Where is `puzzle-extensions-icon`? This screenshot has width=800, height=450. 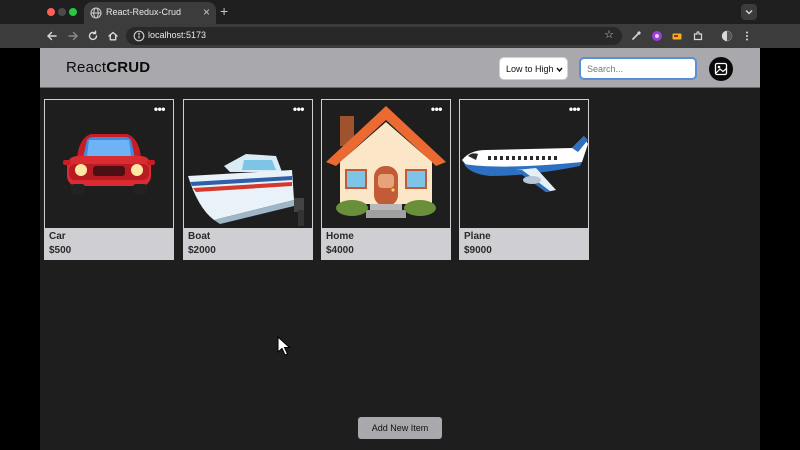 puzzle-extensions-icon is located at coordinates (698, 36).